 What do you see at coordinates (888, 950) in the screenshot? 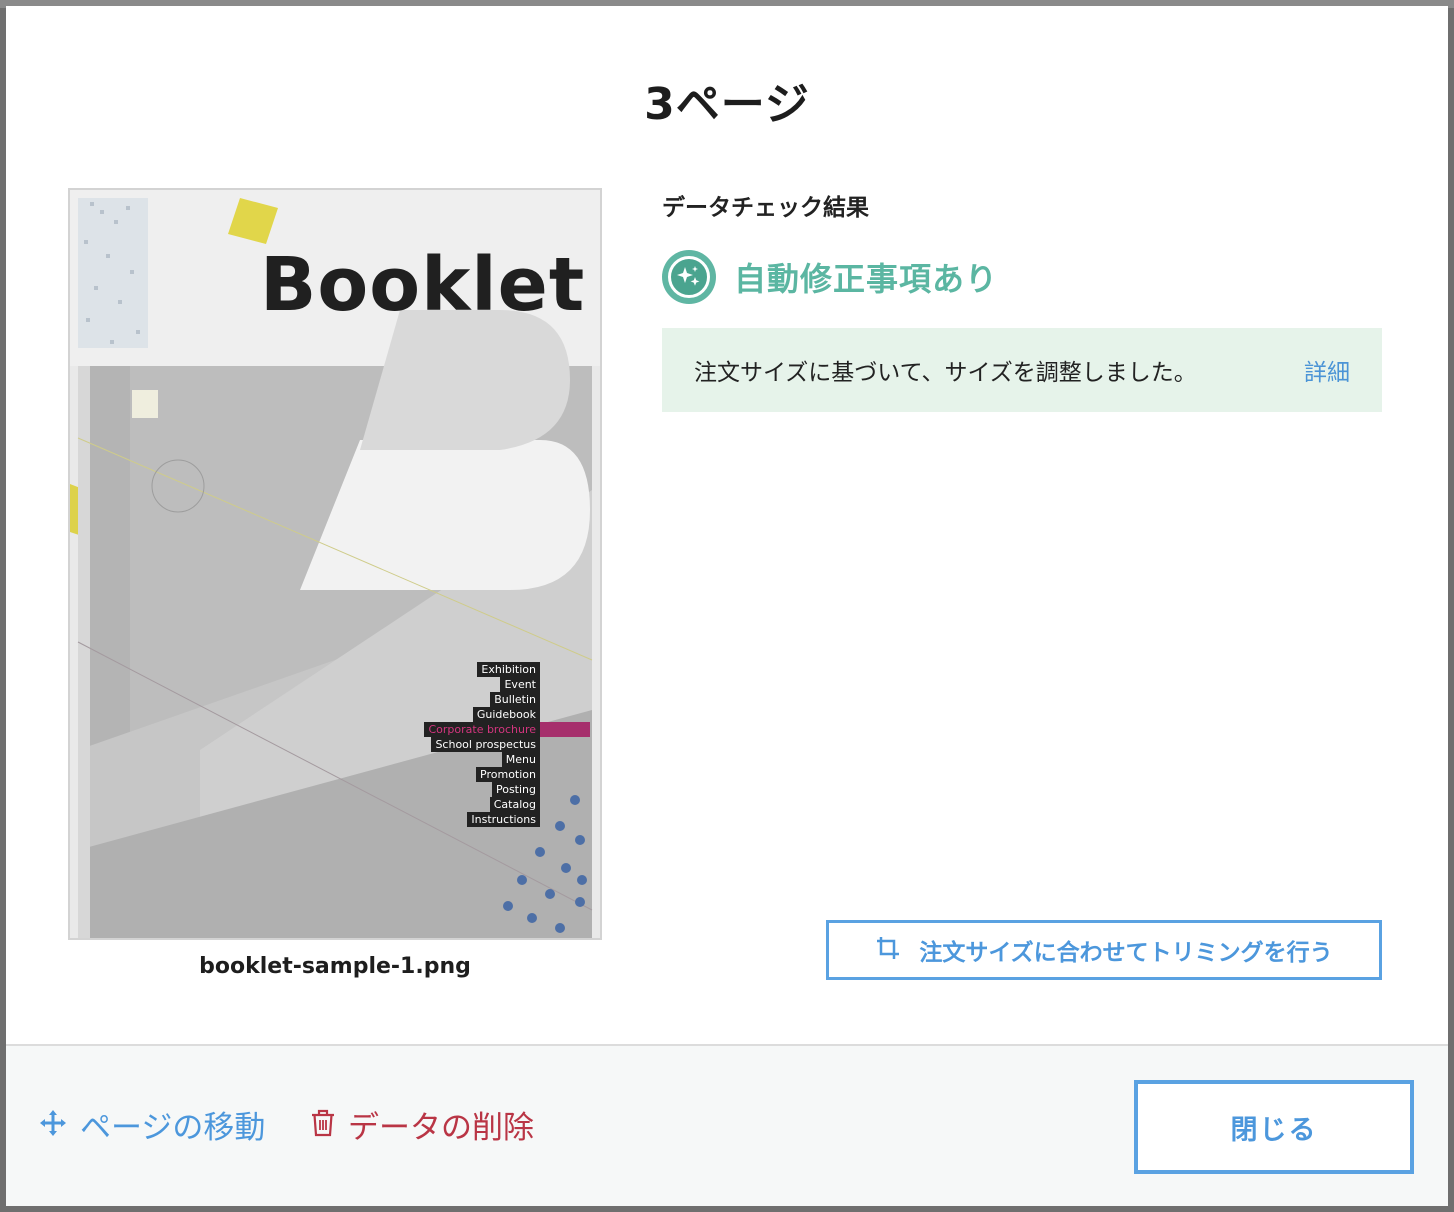
I see `crop-icon` at bounding box center [888, 950].